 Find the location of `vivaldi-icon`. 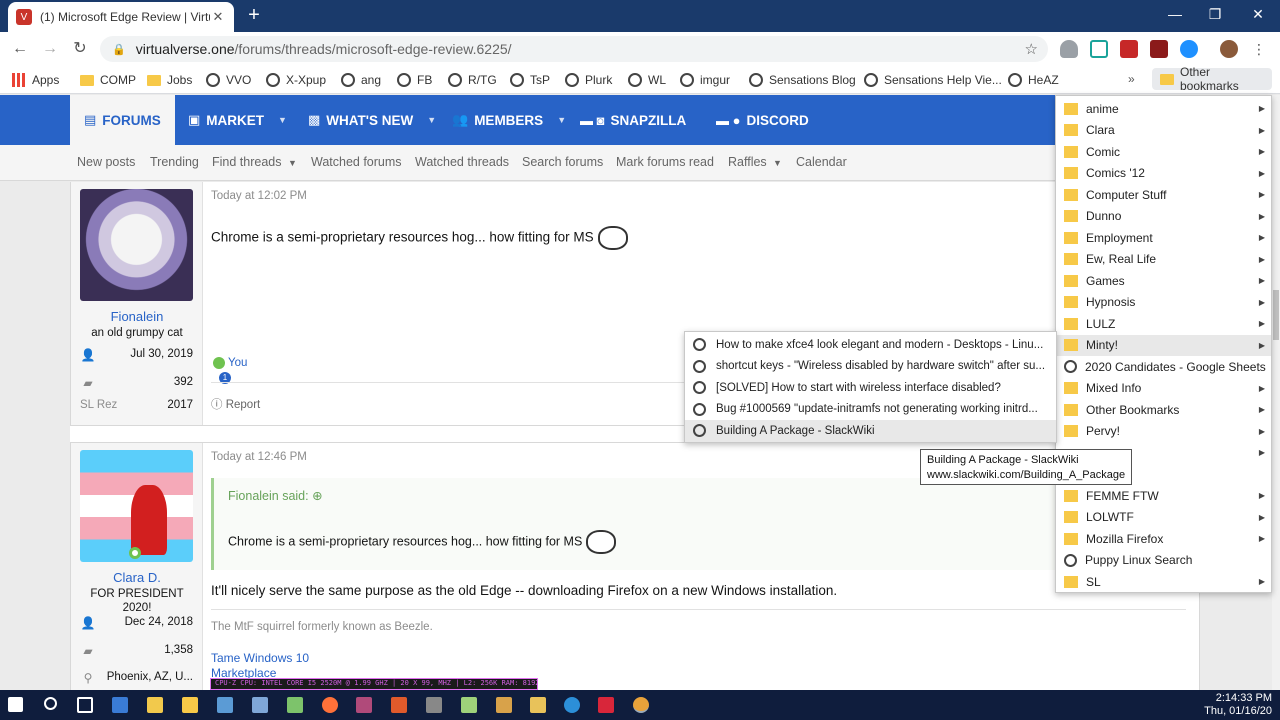

vivaldi-icon is located at coordinates (606, 705).